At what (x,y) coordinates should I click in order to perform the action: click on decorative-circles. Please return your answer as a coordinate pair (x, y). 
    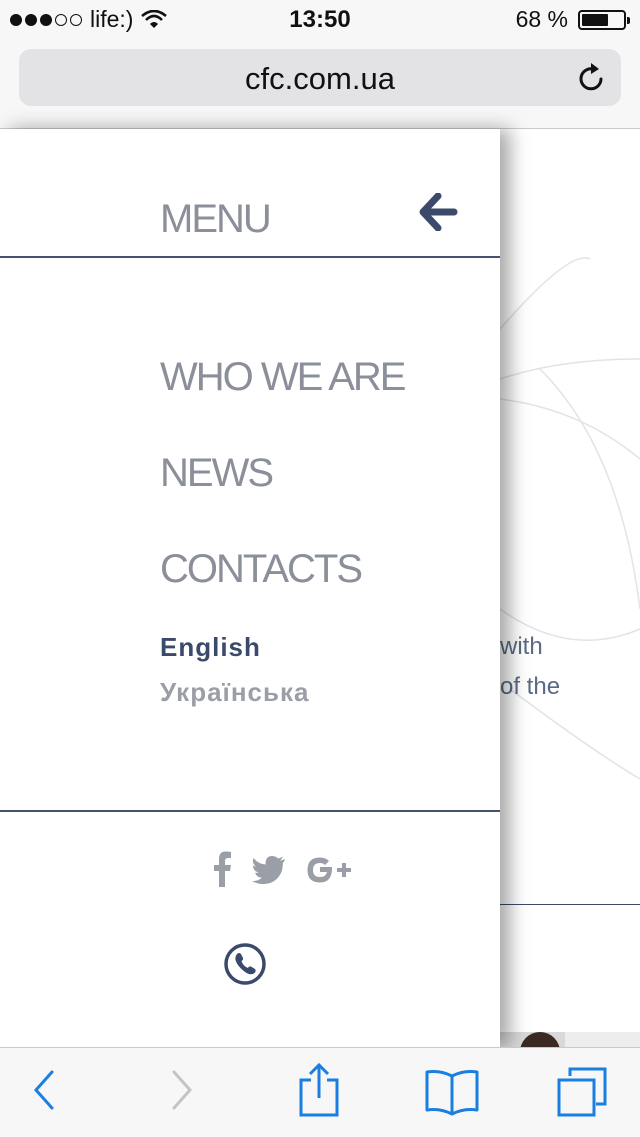
    Looking at the image, I should click on (570, 518).